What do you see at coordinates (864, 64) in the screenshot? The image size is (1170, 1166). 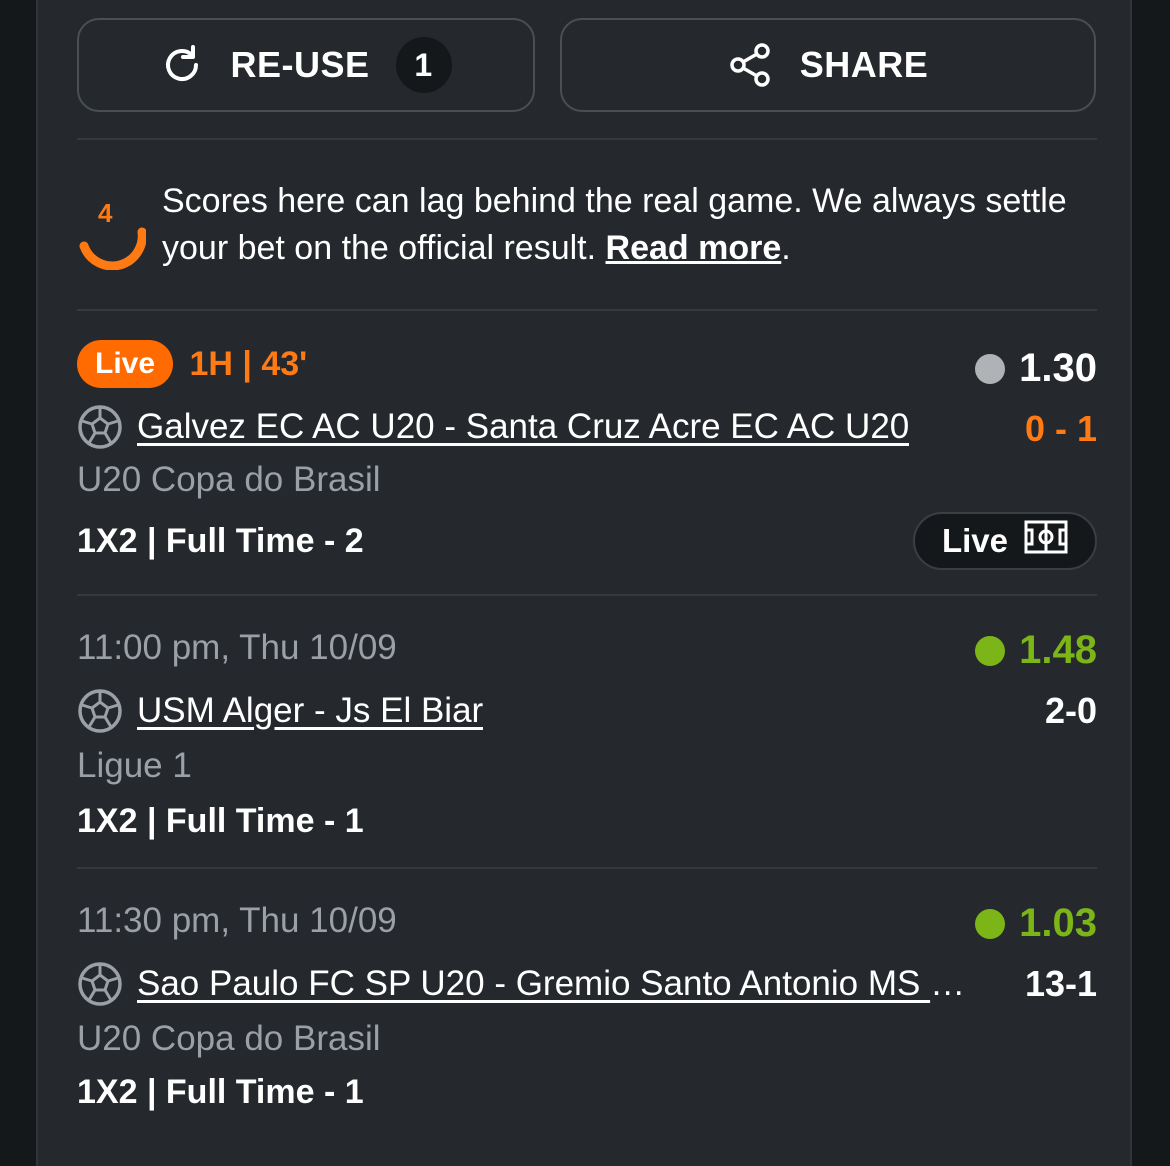 I see `share-label: SHARE` at bounding box center [864, 64].